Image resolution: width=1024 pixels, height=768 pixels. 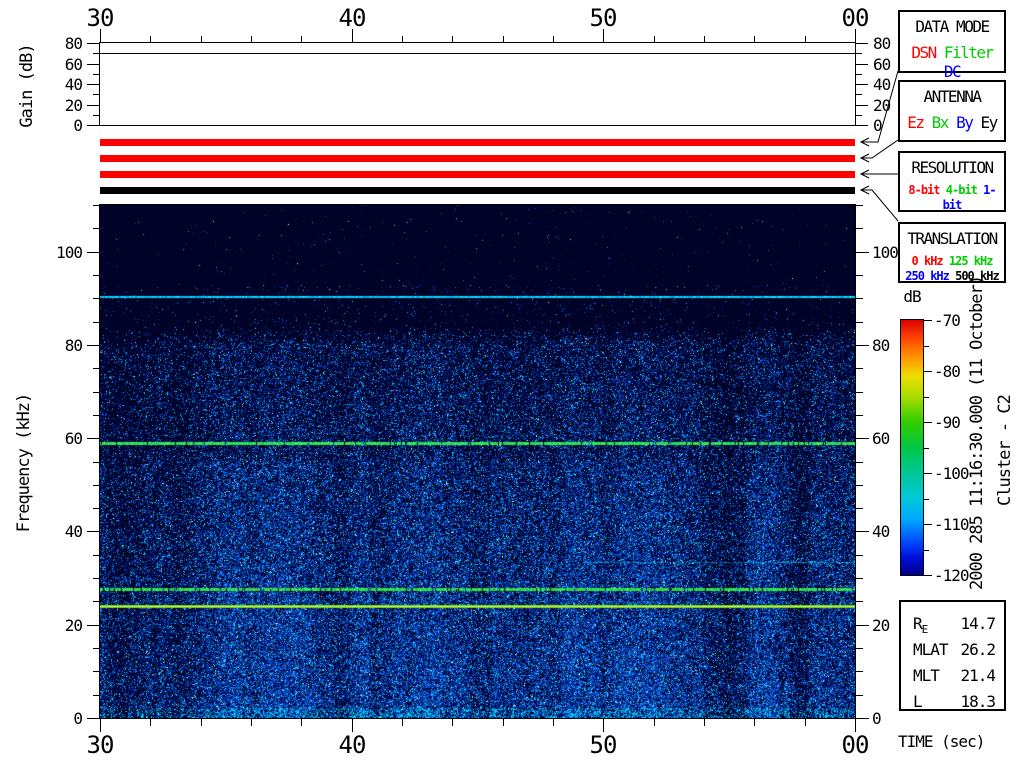 I want to click on time-tick-label-top: 40, so click(x=352, y=18).